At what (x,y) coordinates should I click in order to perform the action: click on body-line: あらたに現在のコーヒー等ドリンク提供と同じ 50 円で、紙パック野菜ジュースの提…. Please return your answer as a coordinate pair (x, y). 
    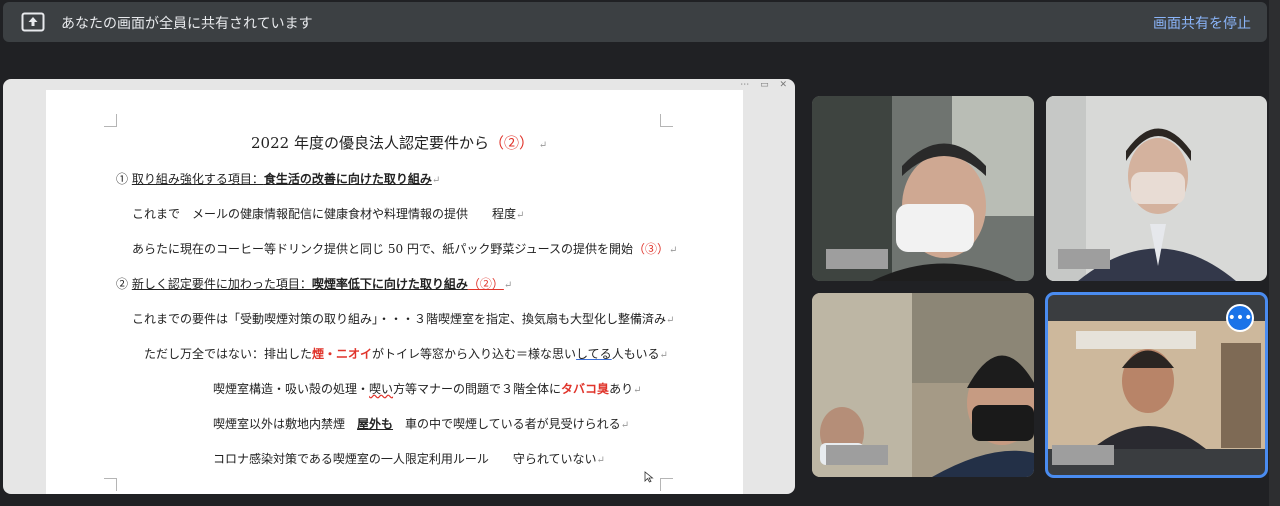
    Looking at the image, I should click on (405, 249).